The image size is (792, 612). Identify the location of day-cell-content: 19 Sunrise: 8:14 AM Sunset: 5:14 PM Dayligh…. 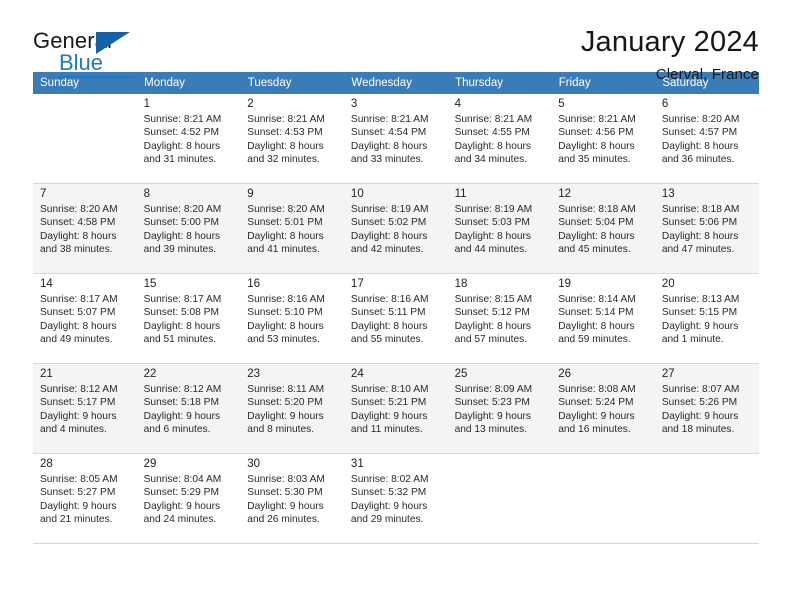
(603, 318).